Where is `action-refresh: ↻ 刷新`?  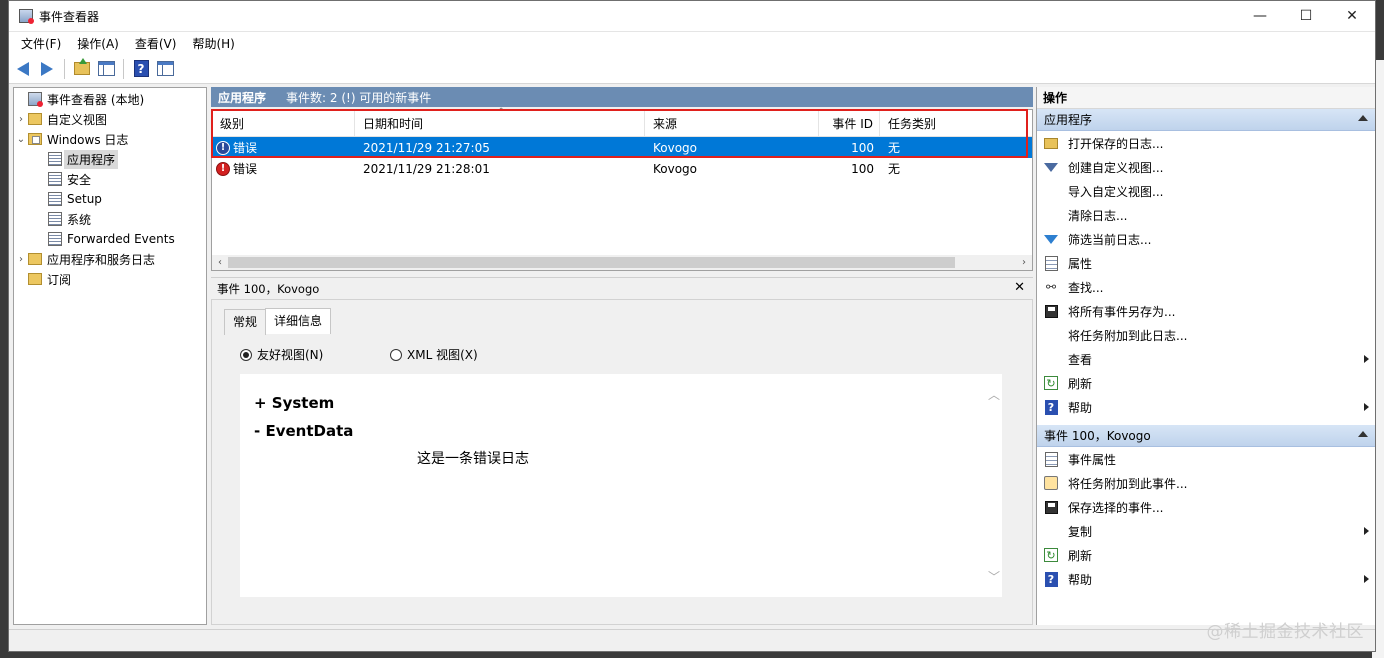 action-refresh: ↻ 刷新 is located at coordinates (1206, 383).